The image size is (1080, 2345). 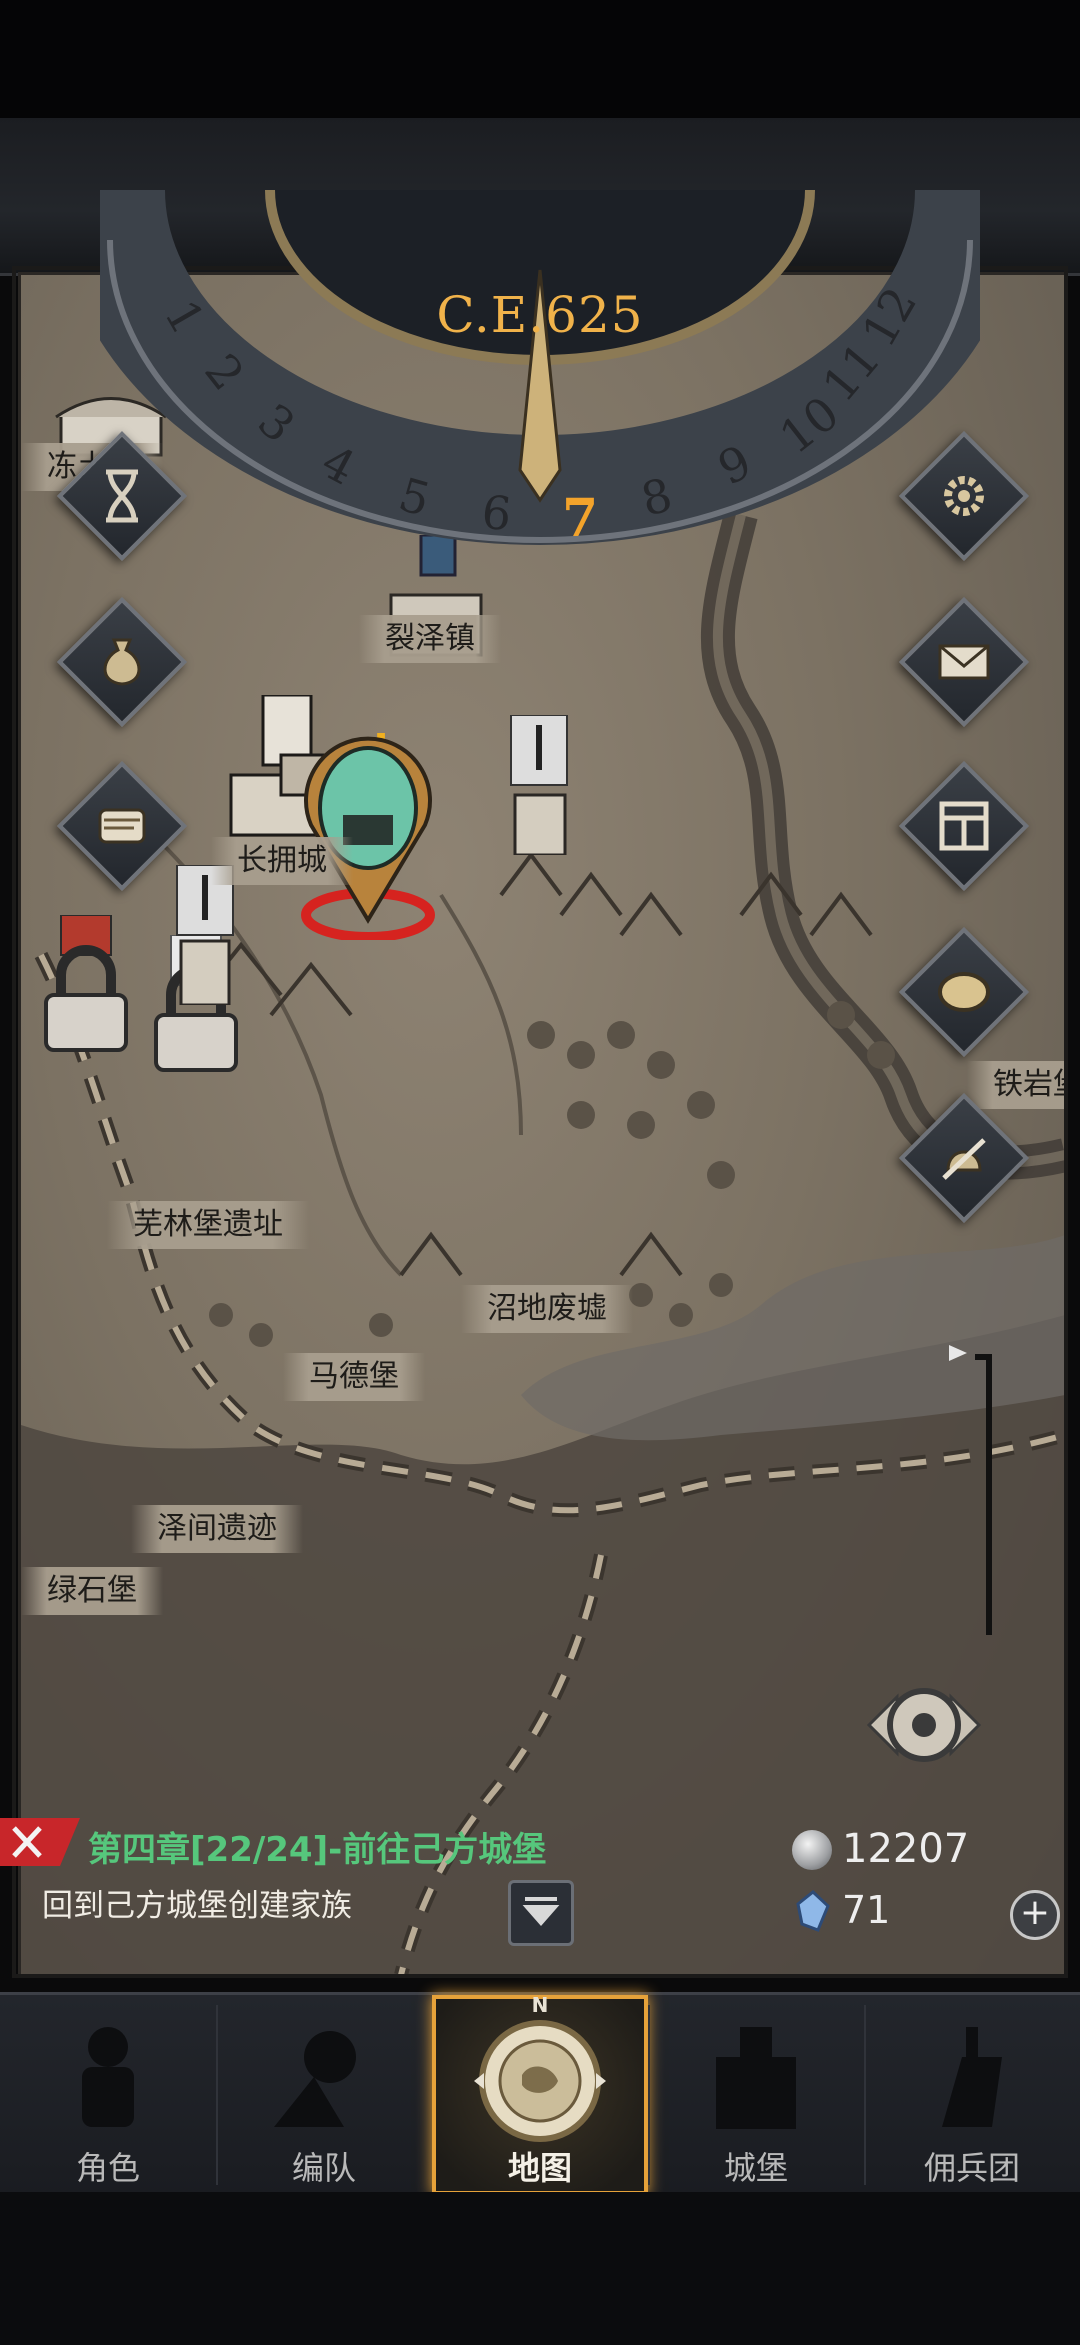 What do you see at coordinates (197, 1902) in the screenshot?
I see `quest-subtitle: 回到己方城堡创建家族` at bounding box center [197, 1902].